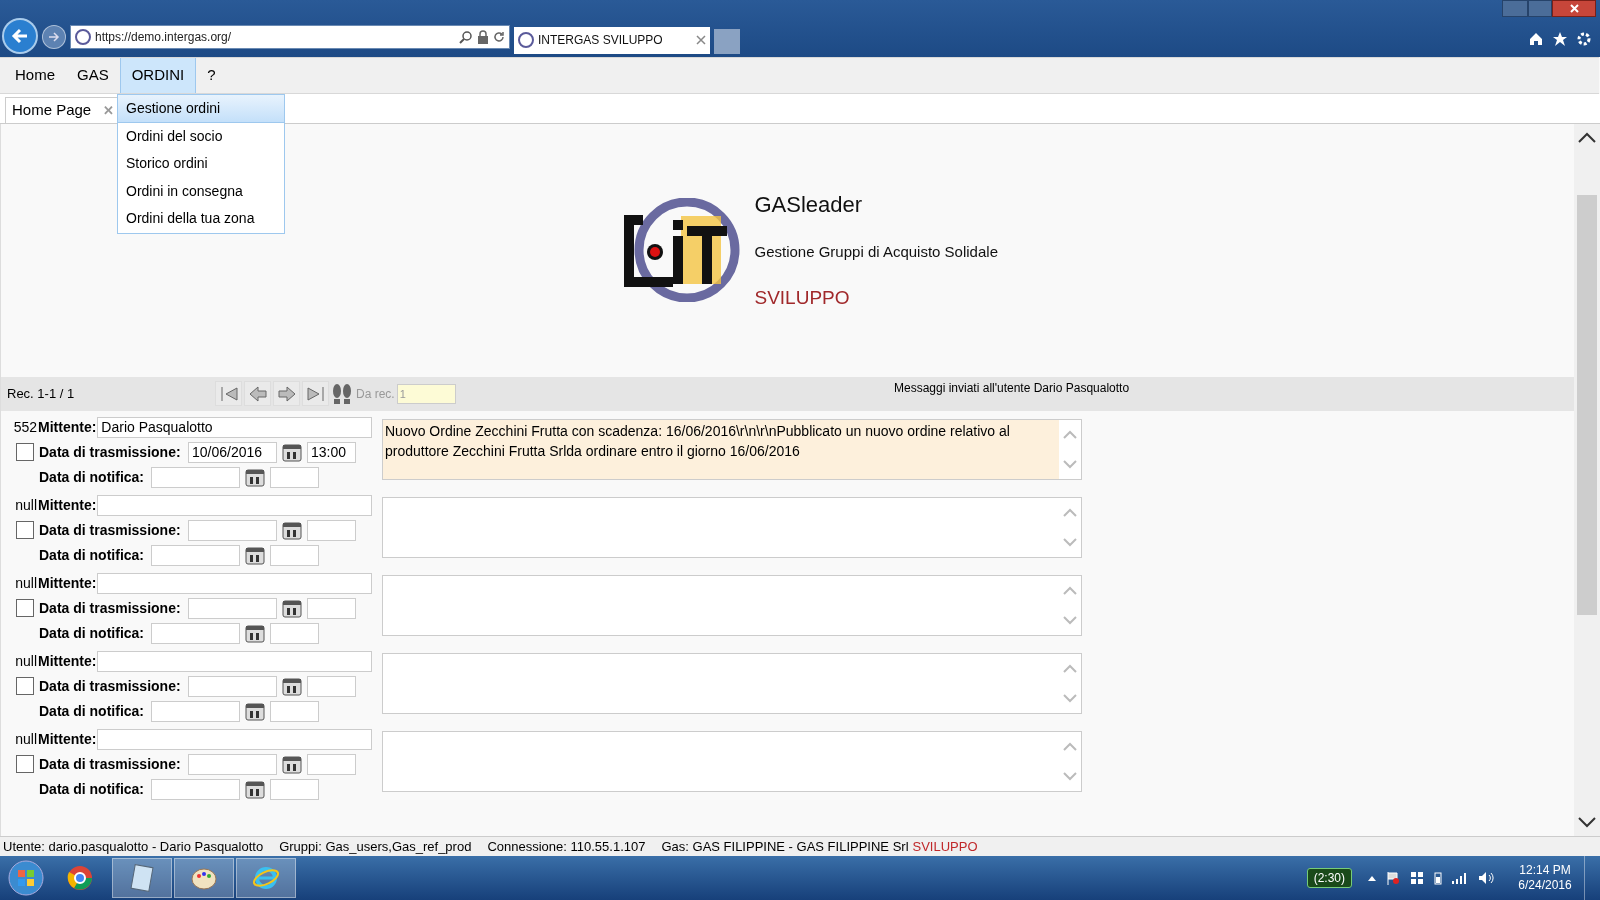 Image resolution: width=1600 pixels, height=900 pixels. Describe the element at coordinates (158, 75) in the screenshot. I see `menu-item: ORDINI` at that location.